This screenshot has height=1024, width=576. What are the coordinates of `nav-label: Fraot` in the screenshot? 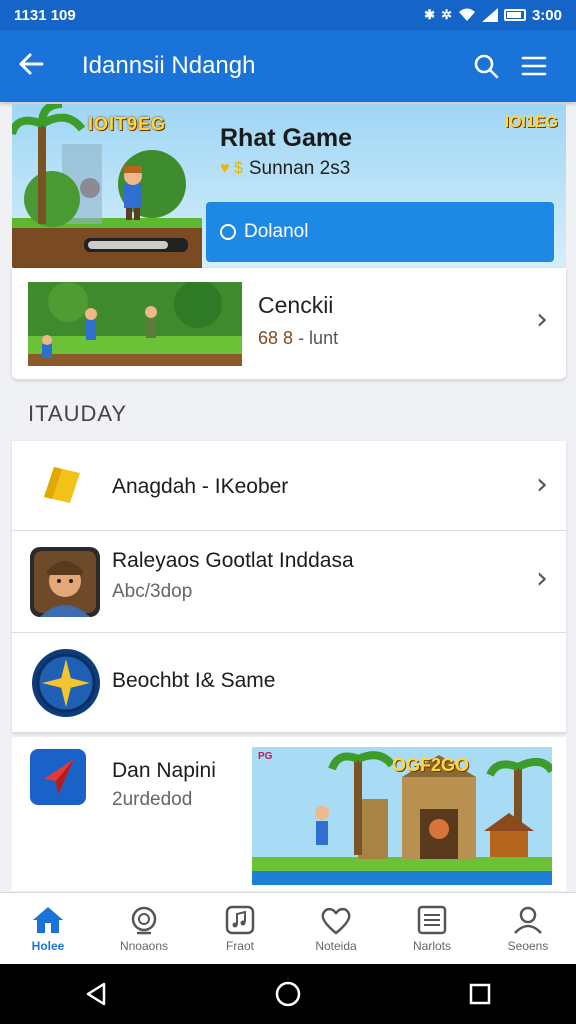 It's located at (239, 945).